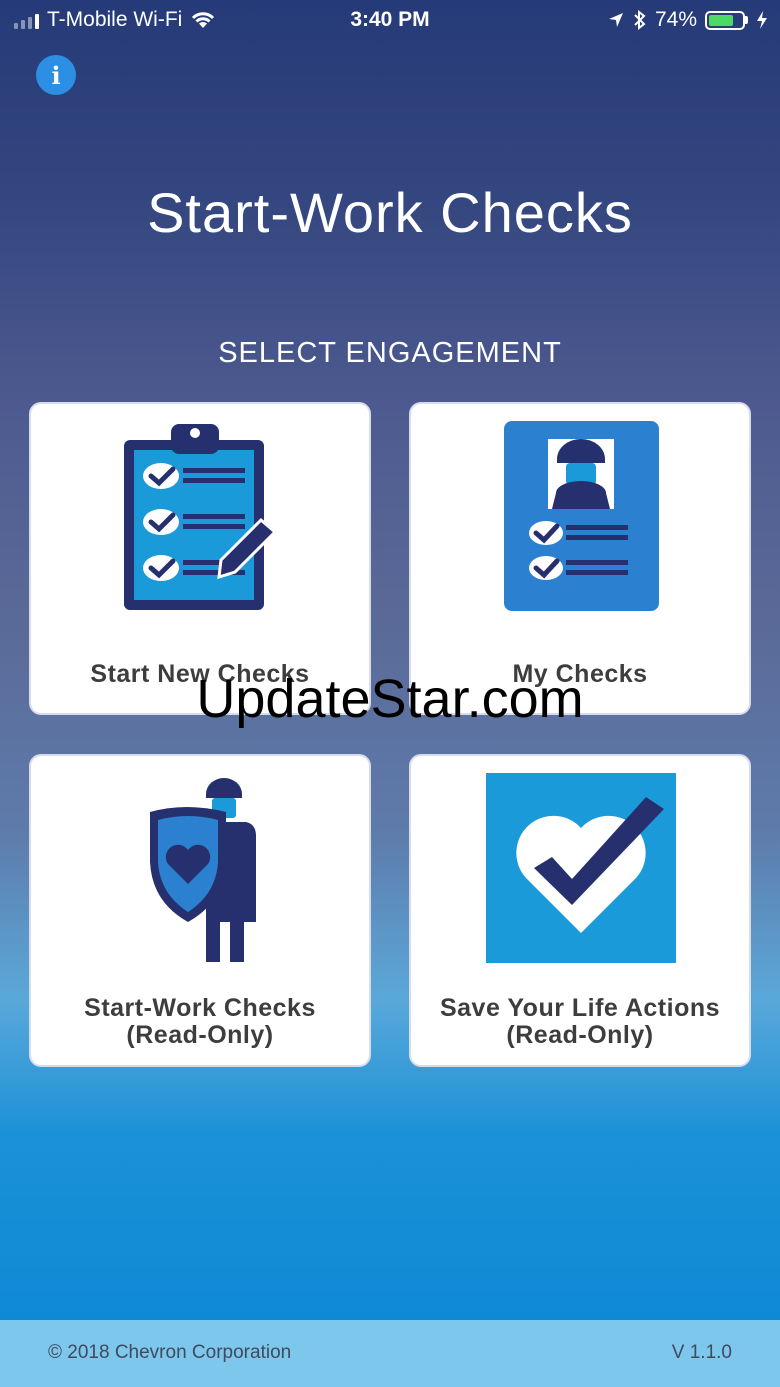 Image resolution: width=780 pixels, height=1387 pixels. What do you see at coordinates (762, 20) in the screenshot?
I see `charging-icon` at bounding box center [762, 20].